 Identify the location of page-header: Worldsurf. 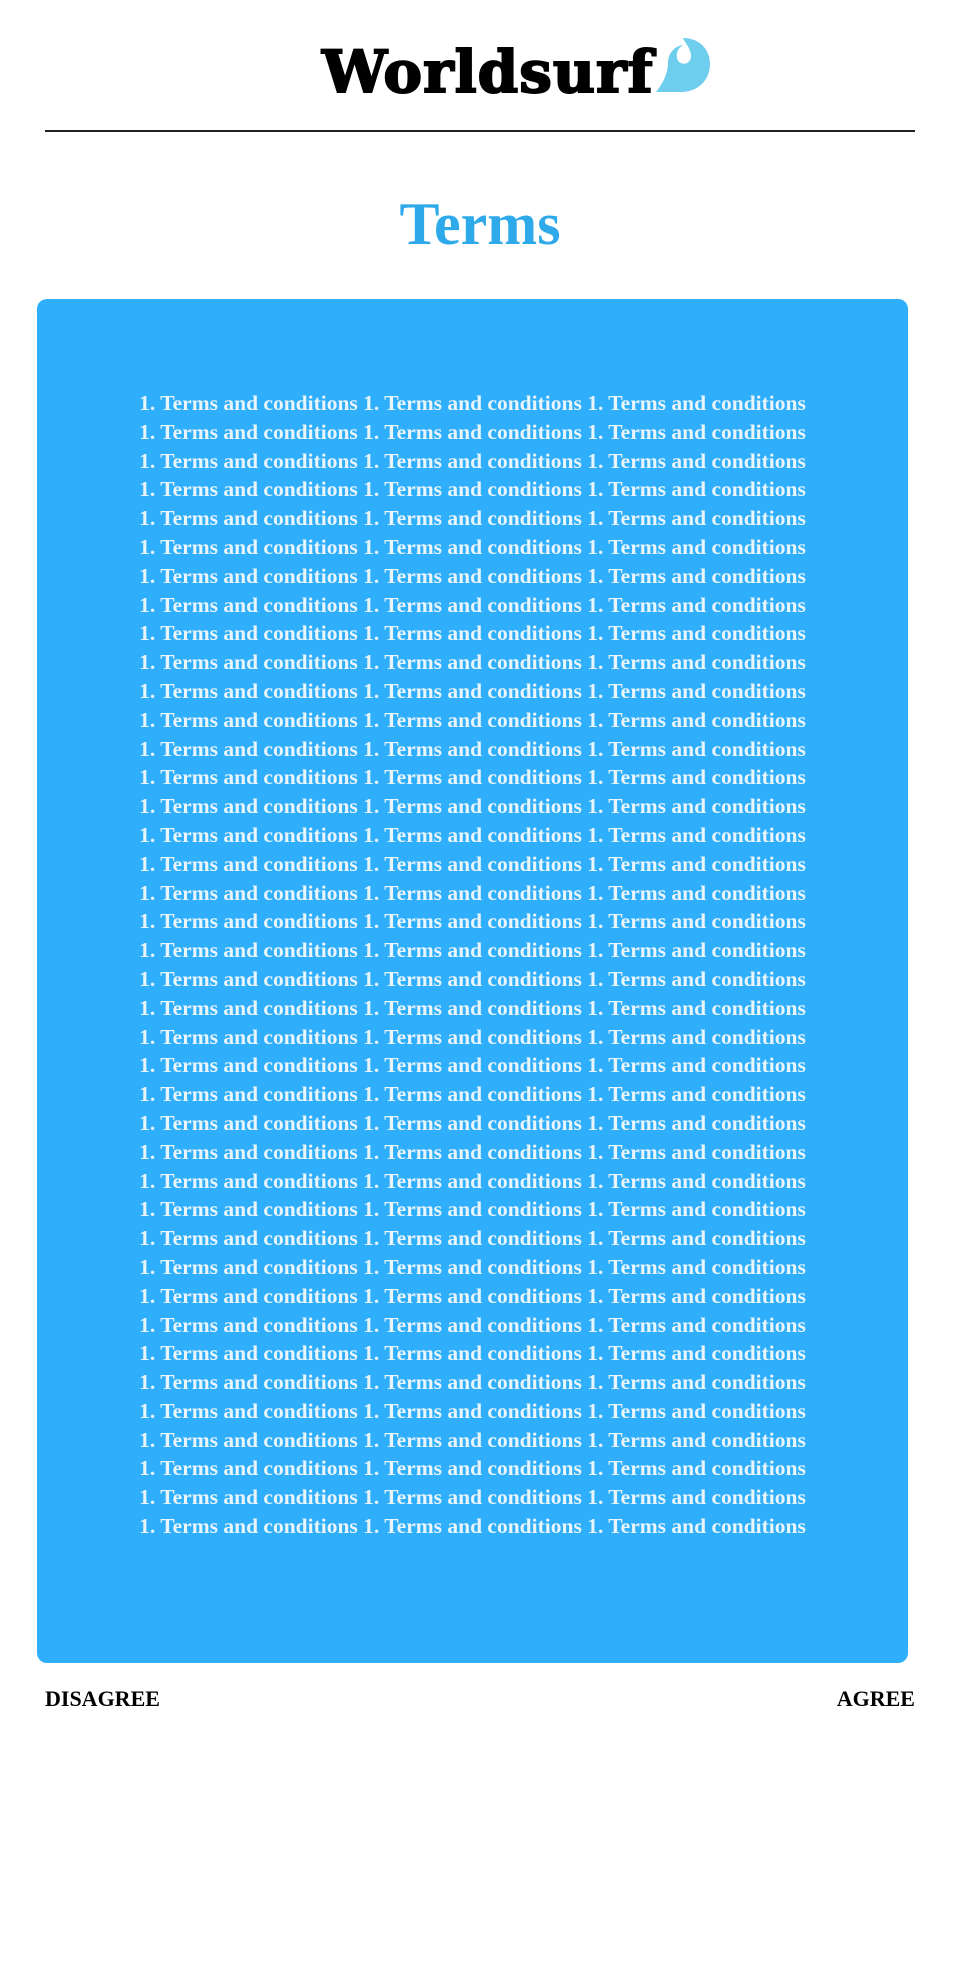
(480, 66).